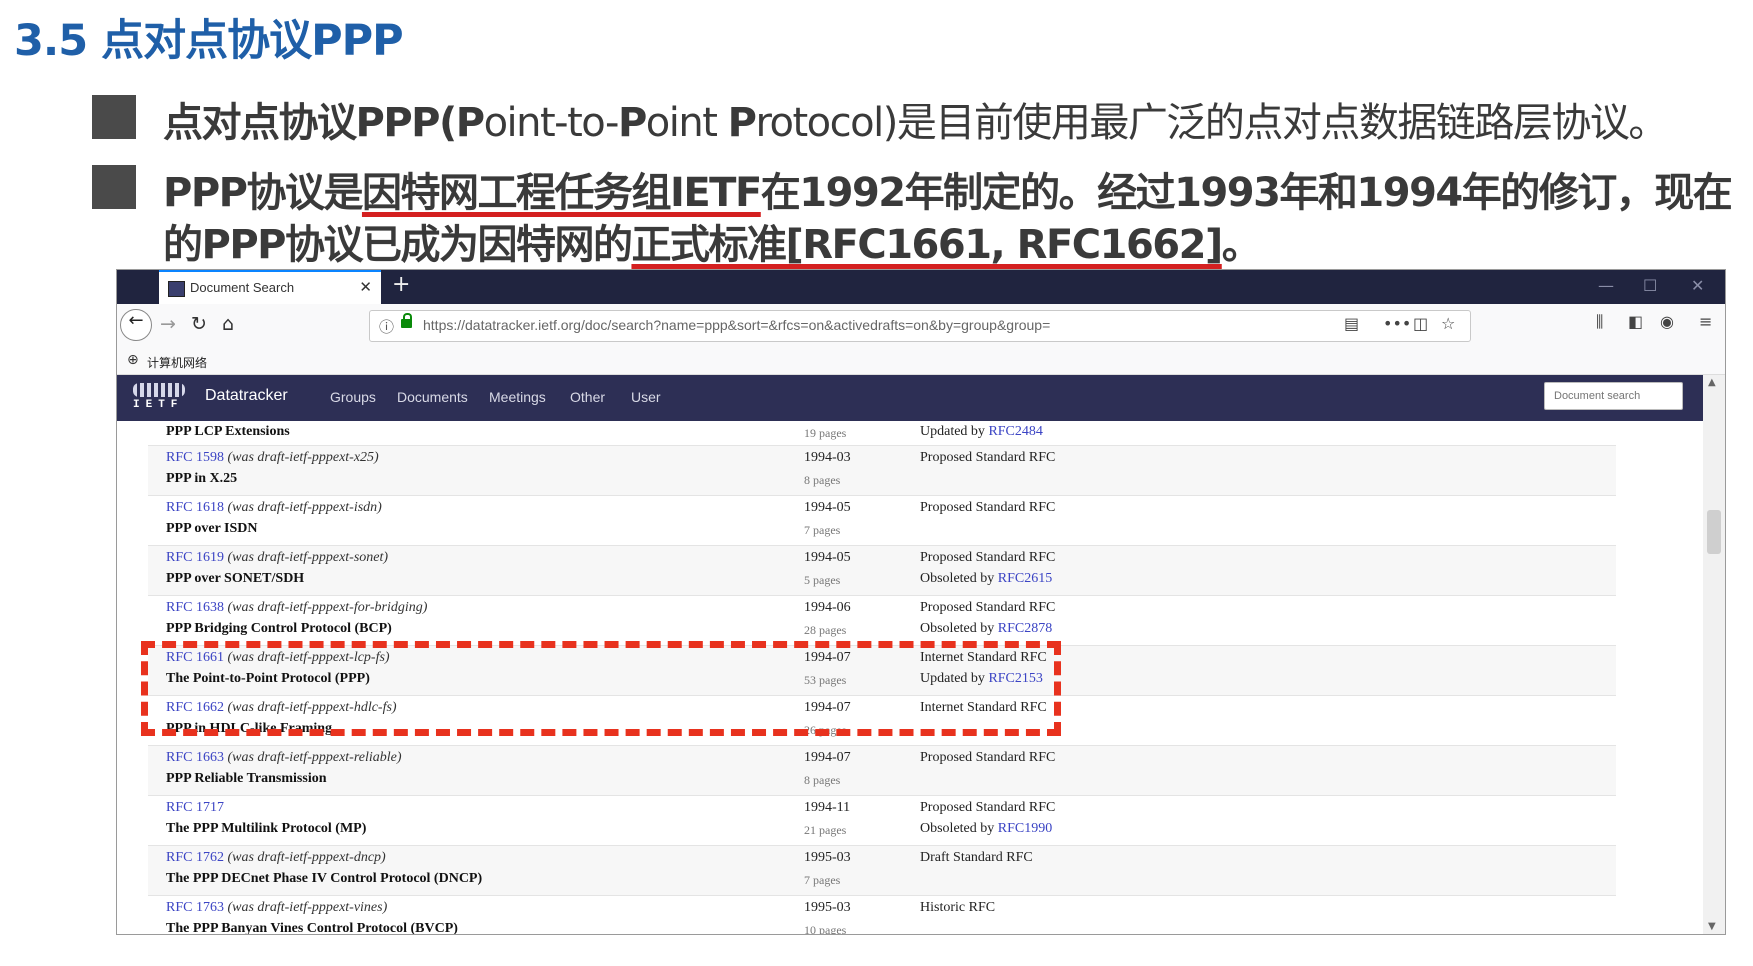  What do you see at coordinates (177, 362) in the screenshot?
I see `bookmark-item: 计算机网络` at bounding box center [177, 362].